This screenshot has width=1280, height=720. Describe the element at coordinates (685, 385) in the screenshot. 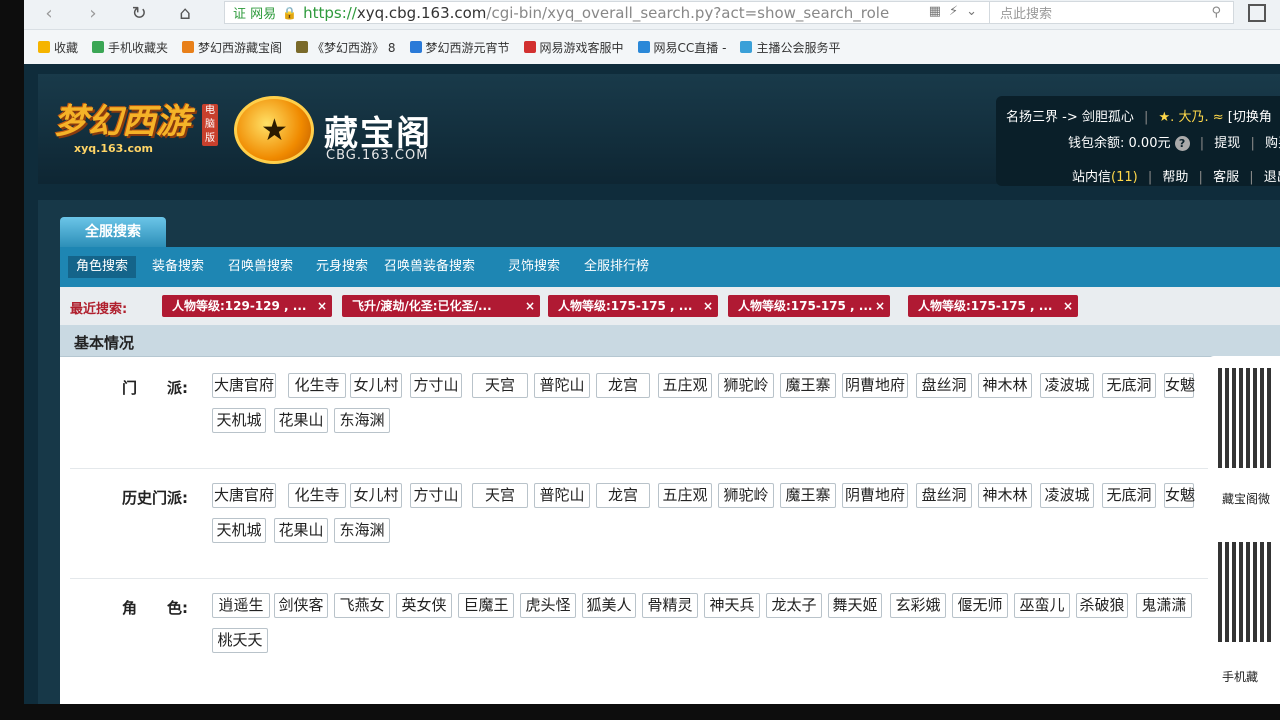

I see `faction-option: 五庄观` at that location.